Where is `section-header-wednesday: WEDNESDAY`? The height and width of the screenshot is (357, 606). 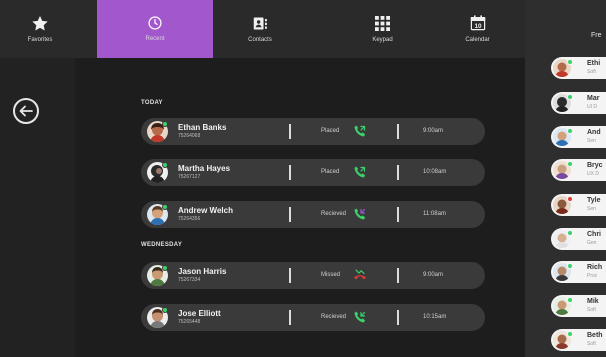 section-header-wednesday: WEDNESDAY is located at coordinates (162, 245).